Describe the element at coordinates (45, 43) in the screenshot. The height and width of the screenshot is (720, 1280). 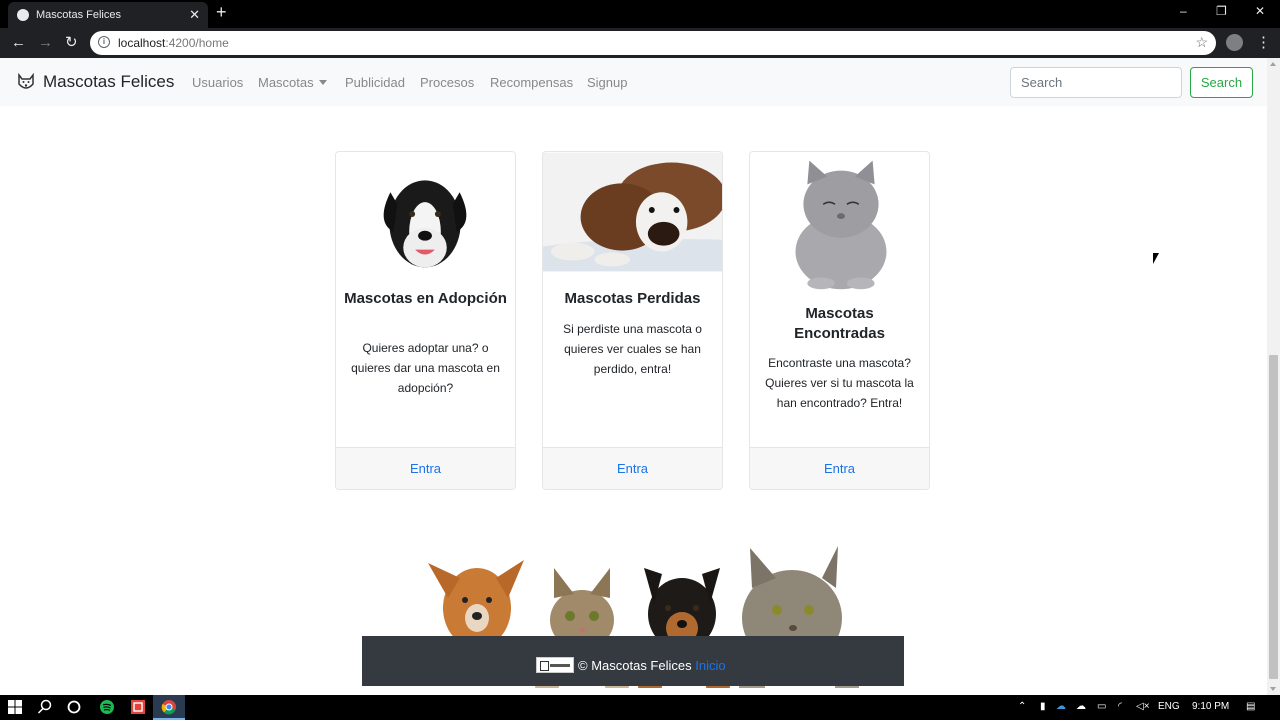
I see `forward-icon: →` at that location.